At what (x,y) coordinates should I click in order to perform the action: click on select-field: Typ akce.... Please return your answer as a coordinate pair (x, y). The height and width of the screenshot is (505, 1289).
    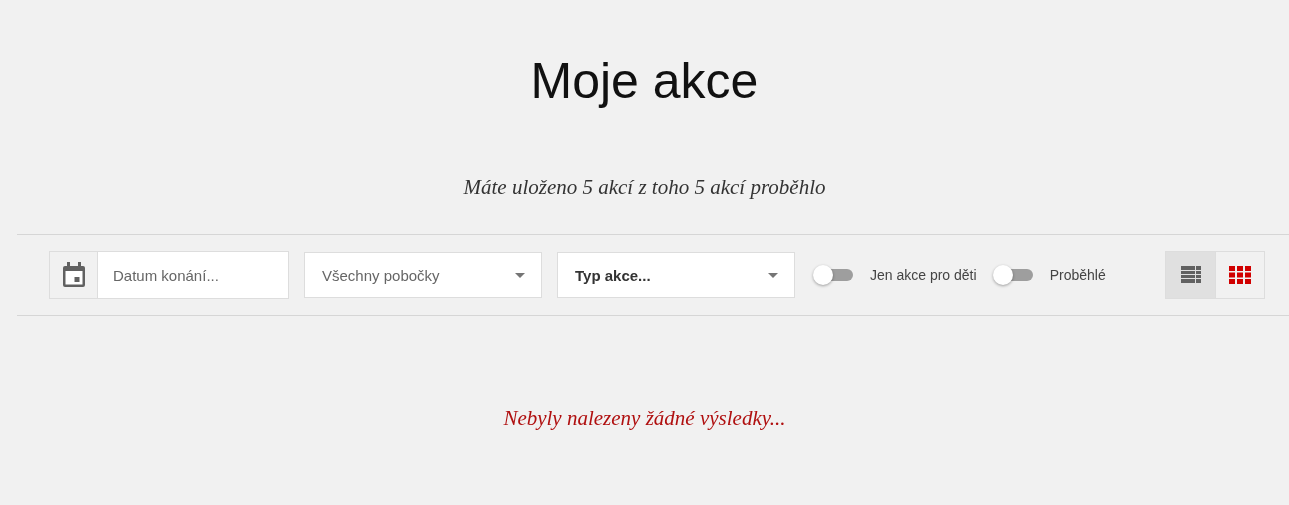
    Looking at the image, I should click on (676, 275).